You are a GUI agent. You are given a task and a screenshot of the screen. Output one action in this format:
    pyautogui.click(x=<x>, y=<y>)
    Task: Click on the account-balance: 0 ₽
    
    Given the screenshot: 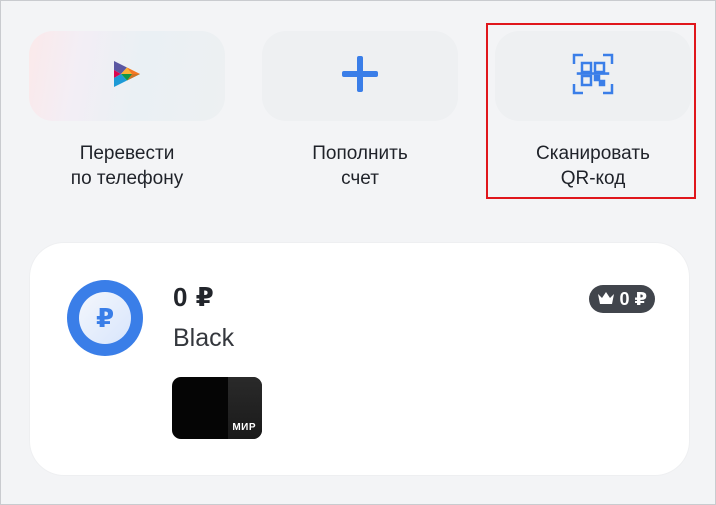 What is the action you would take?
    pyautogui.click(x=194, y=297)
    